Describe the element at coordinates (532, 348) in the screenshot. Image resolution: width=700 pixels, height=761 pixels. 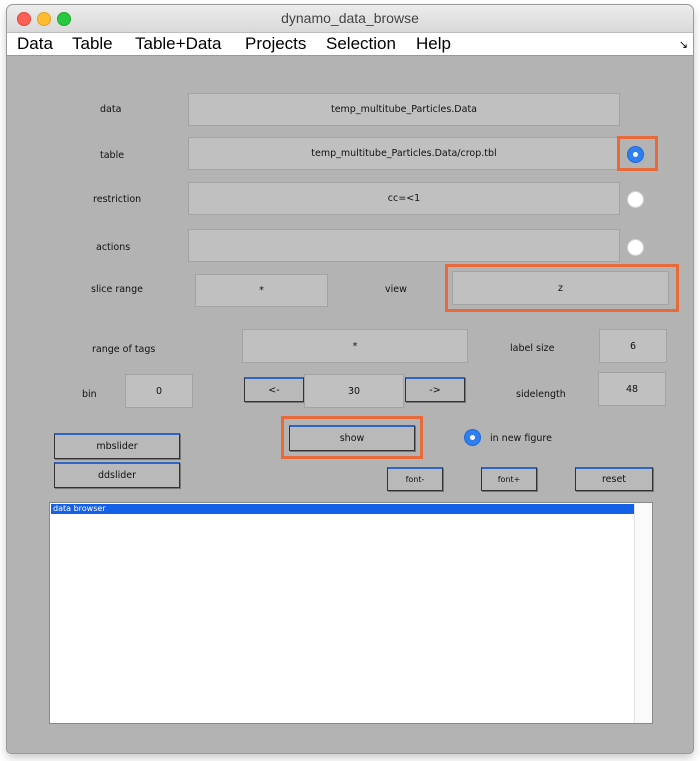
I see `label-size-label: label size` at that location.